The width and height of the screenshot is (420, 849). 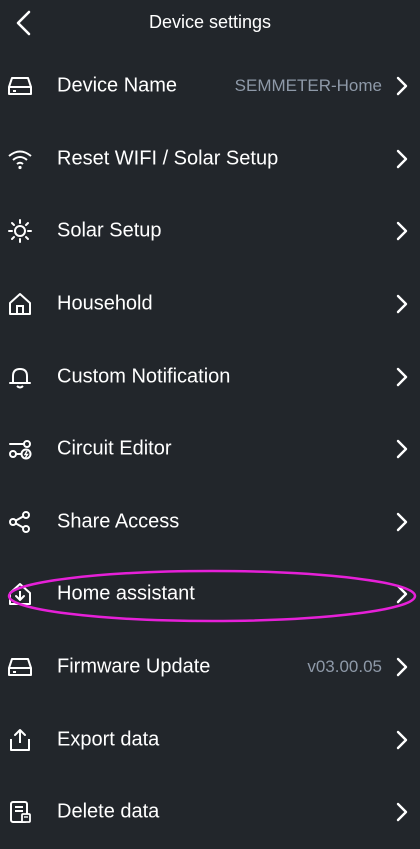 I want to click on sun-icon, so click(x=20, y=231).